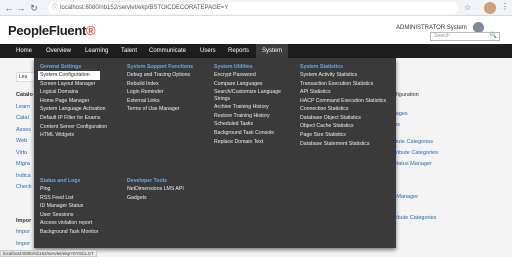  What do you see at coordinates (505, 6) in the screenshot?
I see `browser-menu-icon: ⋮` at bounding box center [505, 6].